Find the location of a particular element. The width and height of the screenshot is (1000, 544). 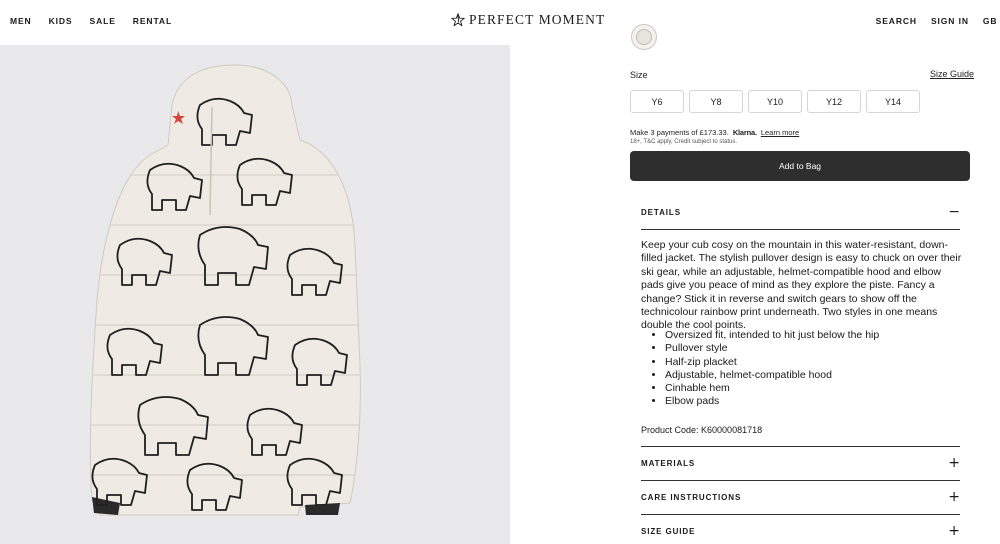

size-option-y6: Y6 is located at coordinates (657, 101).